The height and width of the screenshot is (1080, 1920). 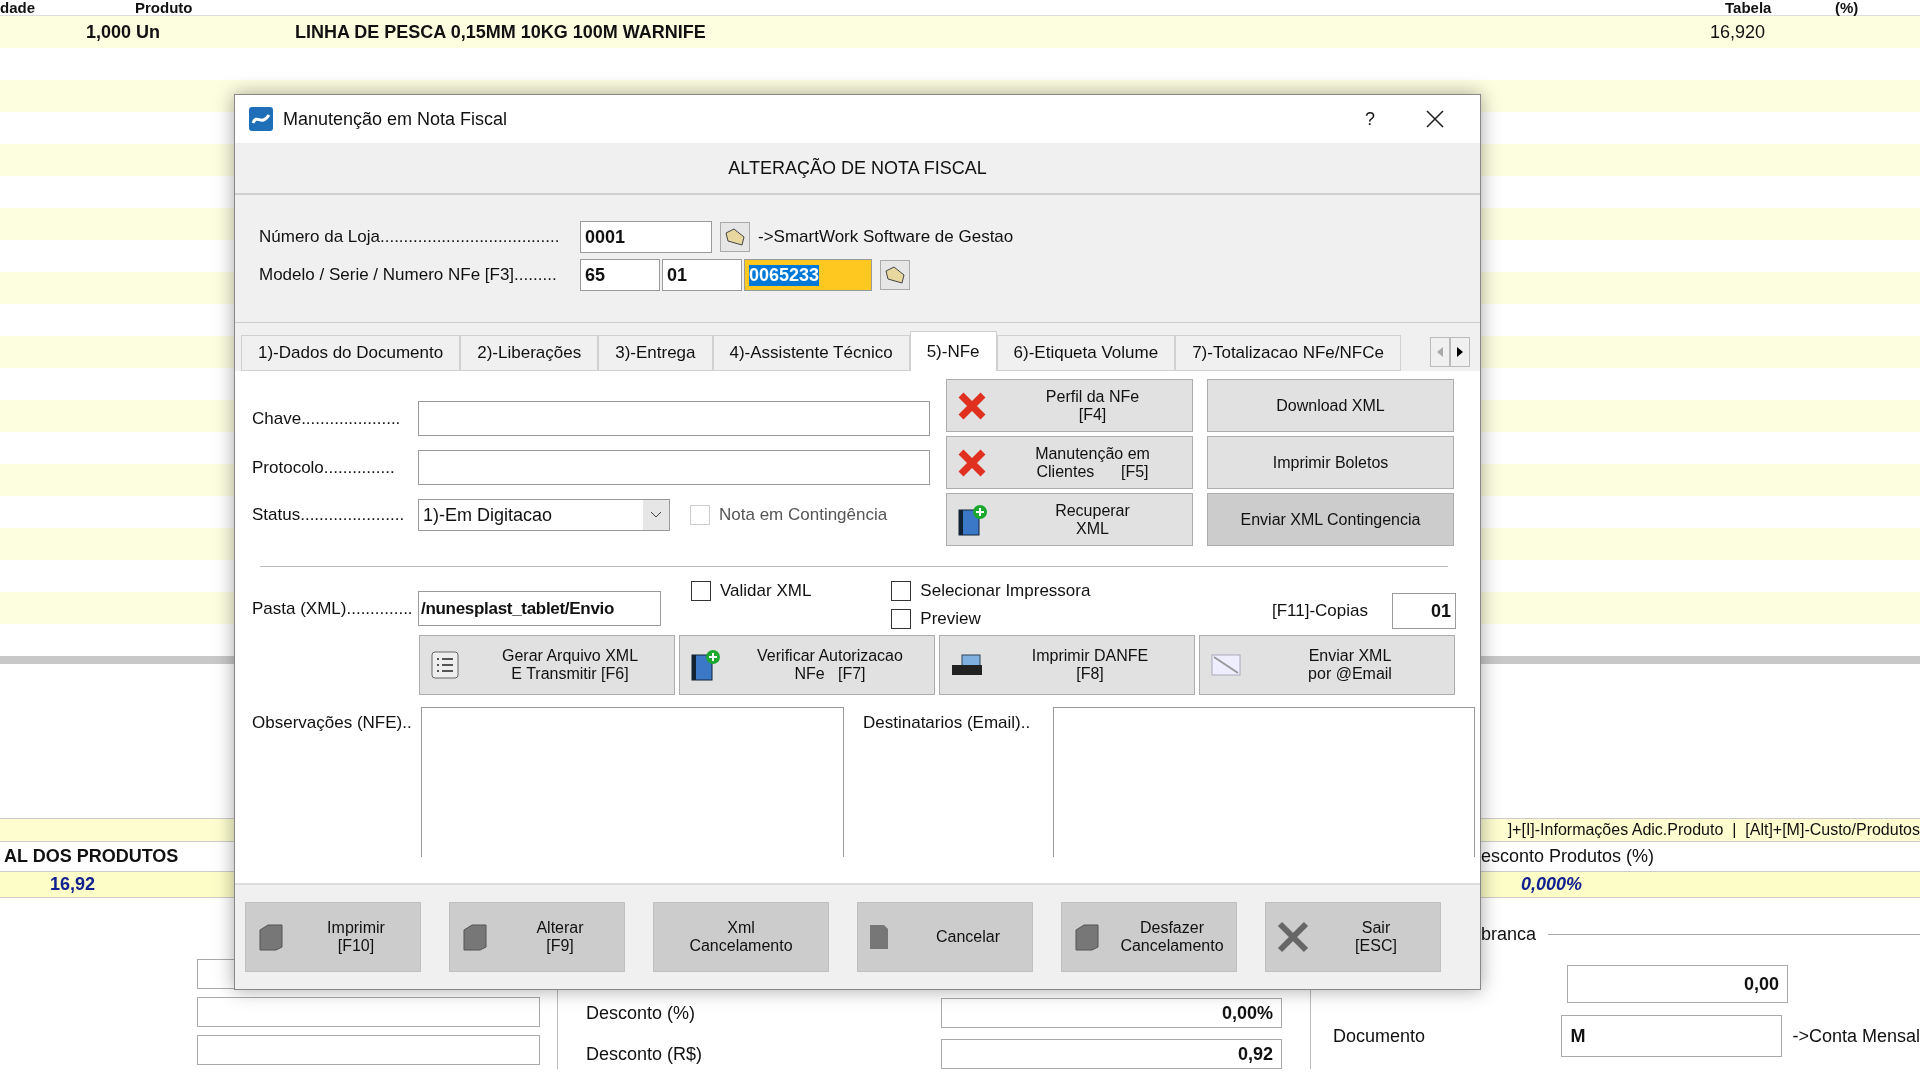 What do you see at coordinates (547, 665) in the screenshot?
I see `action-button: Gerar Arquivo XML E Transmitir [F6]` at bounding box center [547, 665].